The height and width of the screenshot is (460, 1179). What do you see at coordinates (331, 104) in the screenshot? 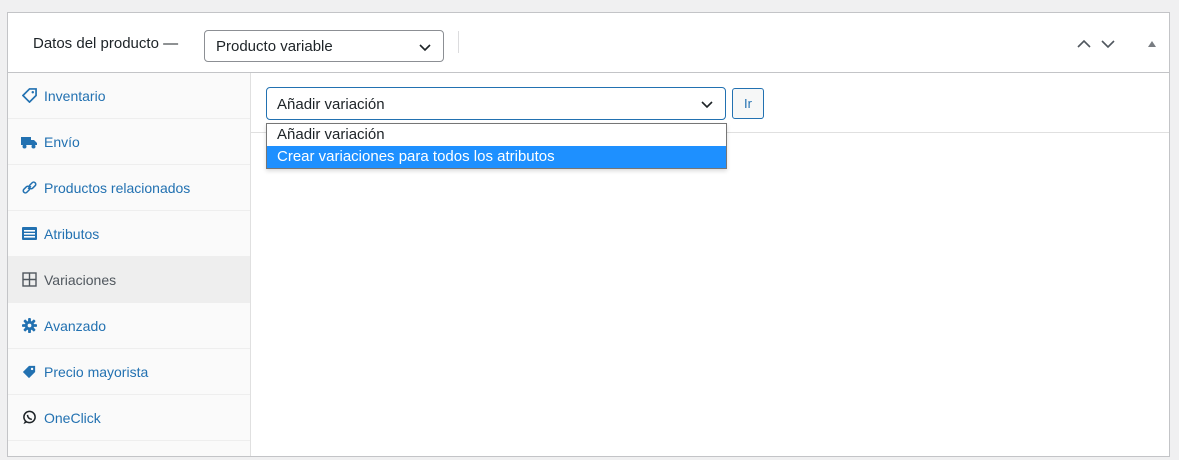
I see `variation-action-value: Añadir variación` at bounding box center [331, 104].